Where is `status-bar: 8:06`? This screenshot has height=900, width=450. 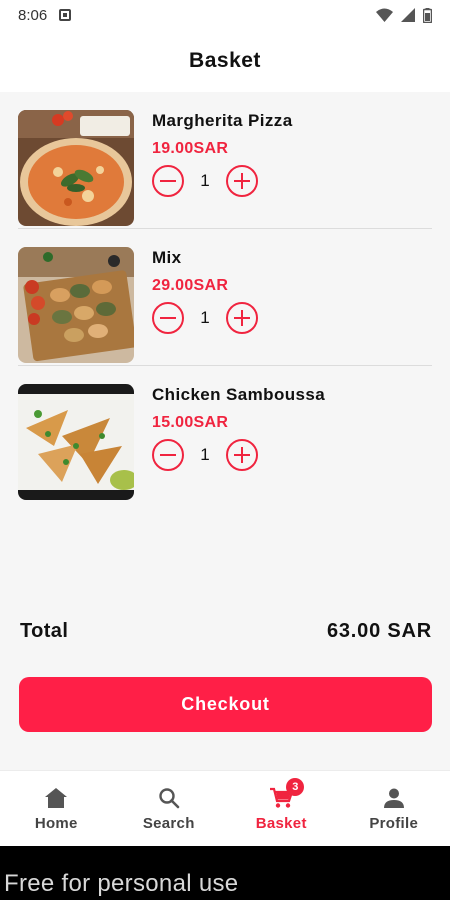 status-bar: 8:06 is located at coordinates (225, 15).